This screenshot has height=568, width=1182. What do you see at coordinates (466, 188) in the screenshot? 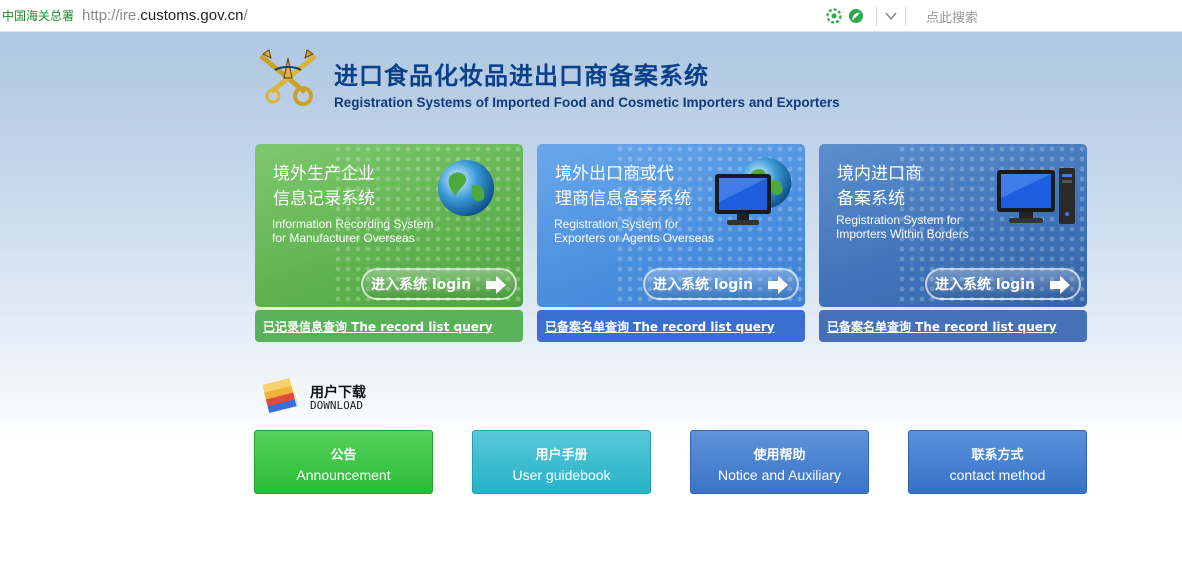
I see `globe-icon` at bounding box center [466, 188].